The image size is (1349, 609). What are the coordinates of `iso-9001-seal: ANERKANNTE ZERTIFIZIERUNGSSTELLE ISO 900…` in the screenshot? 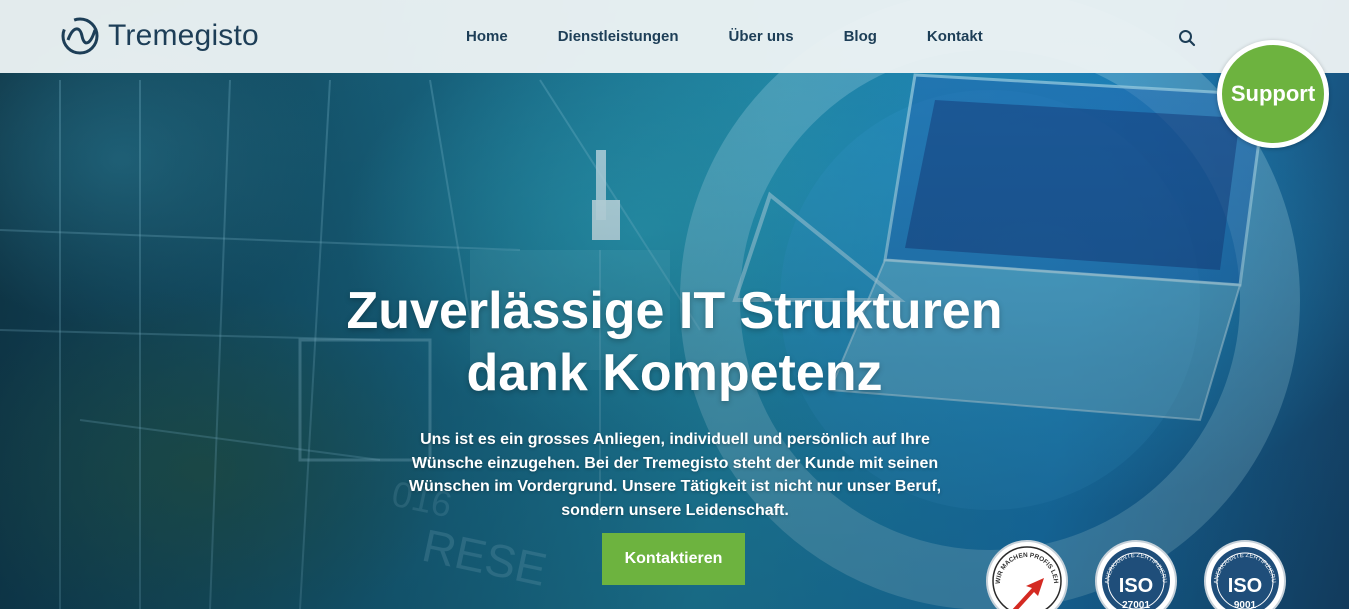 It's located at (1245, 574).